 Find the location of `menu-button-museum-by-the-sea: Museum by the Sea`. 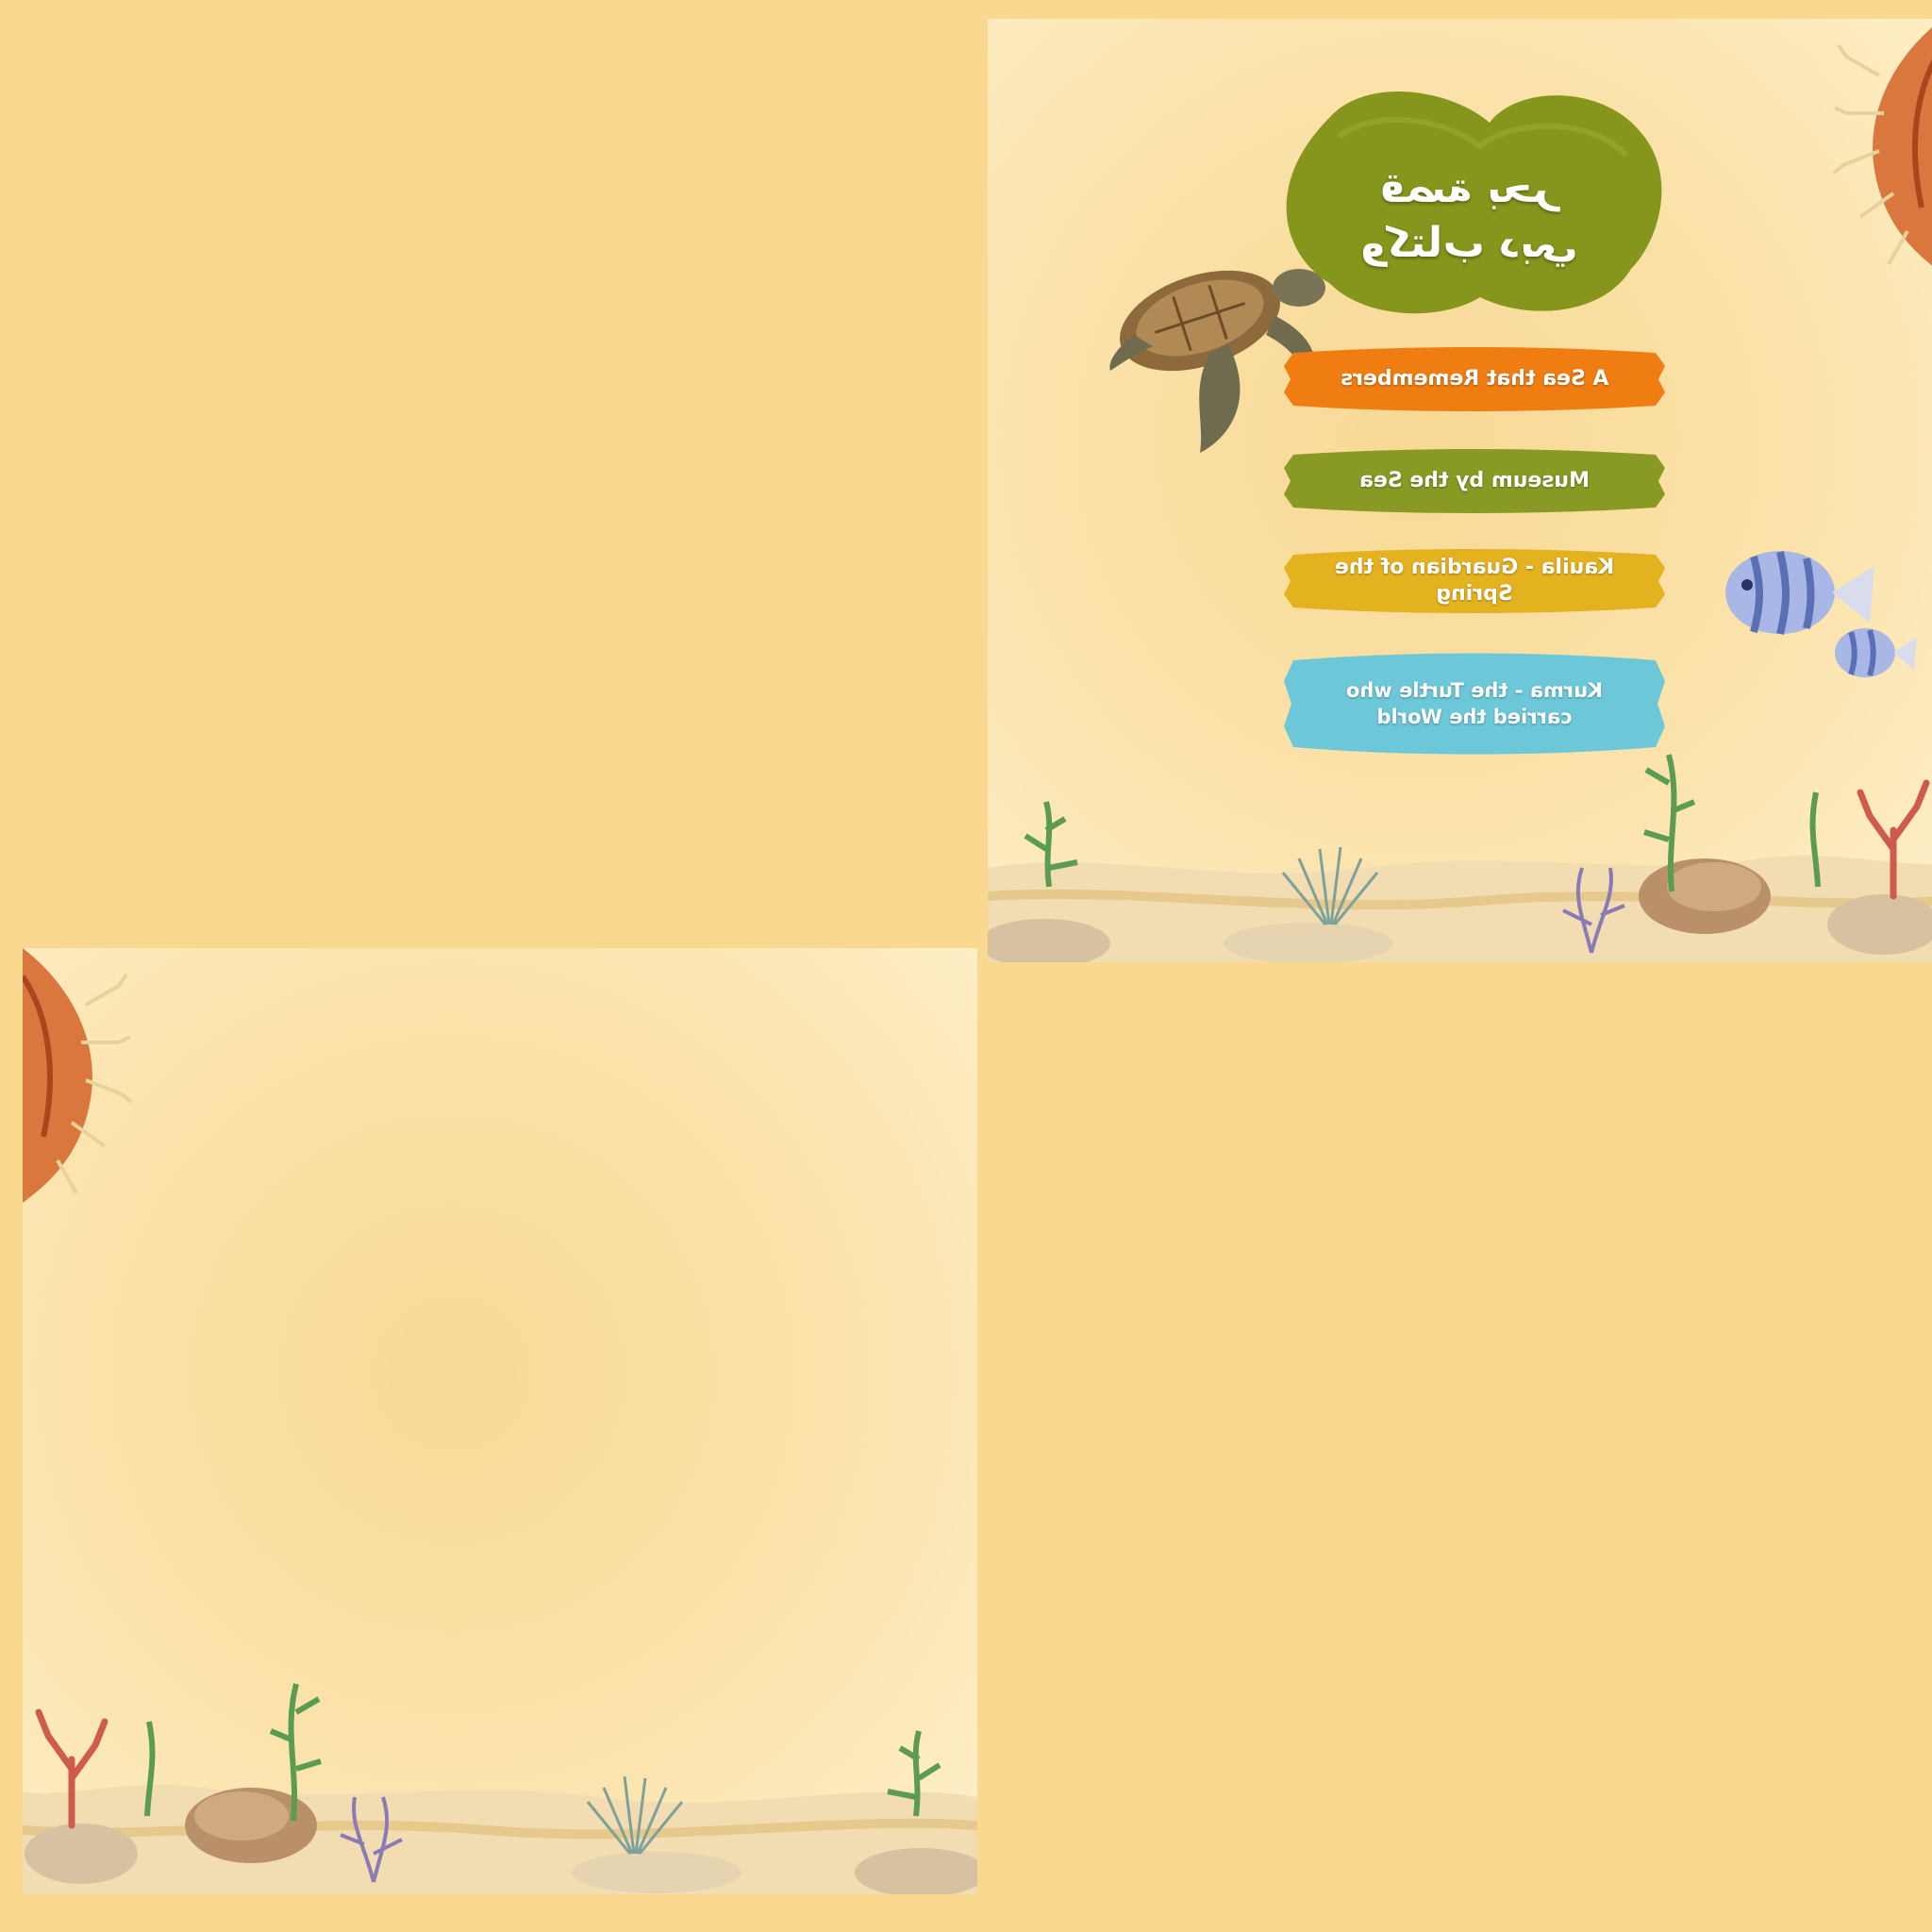

menu-button-museum-by-the-sea: Museum by the Sea is located at coordinates (1474, 481).